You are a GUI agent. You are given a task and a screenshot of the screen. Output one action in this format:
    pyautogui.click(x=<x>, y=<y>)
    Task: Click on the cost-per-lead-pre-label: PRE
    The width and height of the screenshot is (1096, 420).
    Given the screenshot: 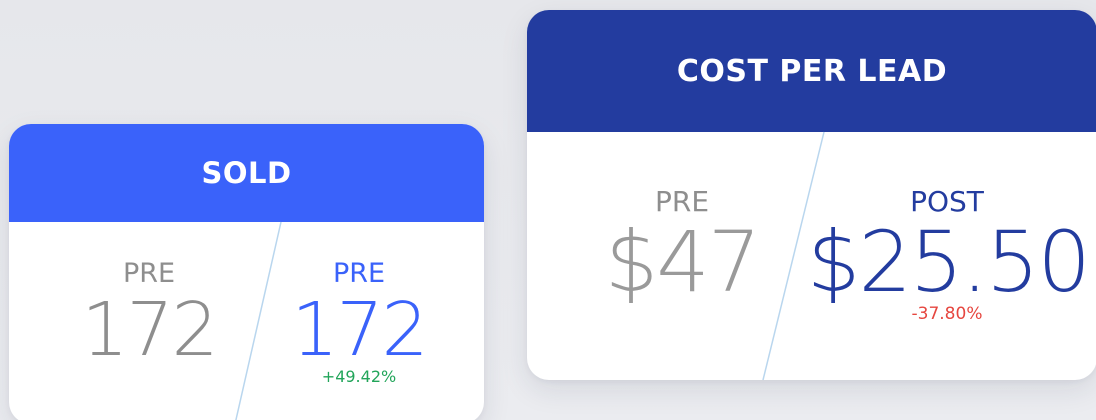 What is the action you would take?
    pyautogui.click(x=682, y=201)
    